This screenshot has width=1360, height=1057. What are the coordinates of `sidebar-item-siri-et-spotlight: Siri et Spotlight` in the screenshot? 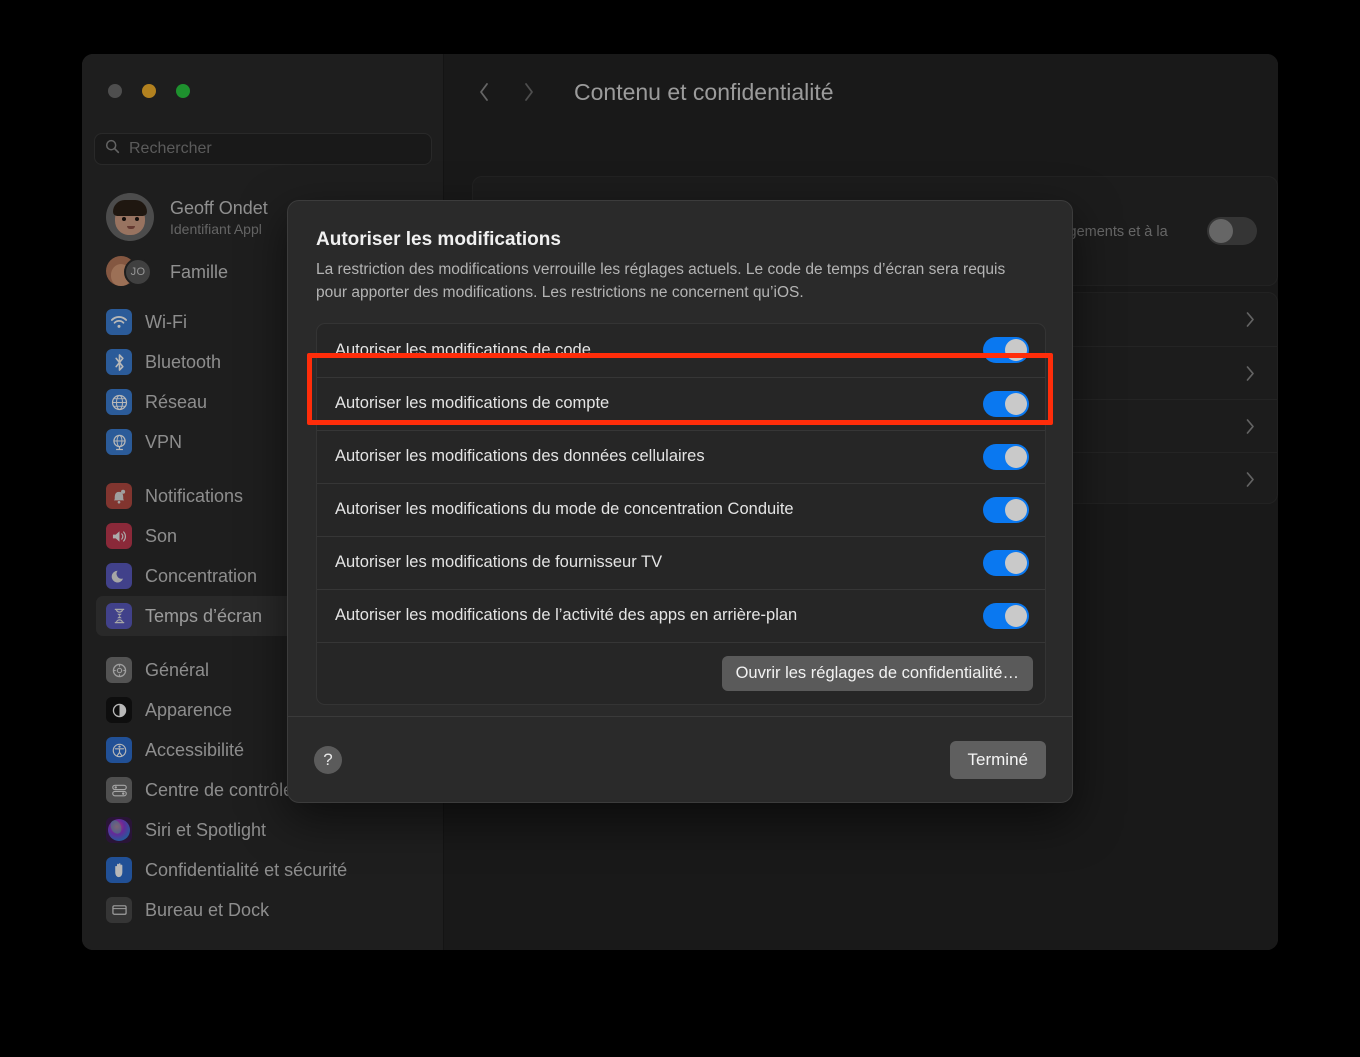 It's located at (263, 830).